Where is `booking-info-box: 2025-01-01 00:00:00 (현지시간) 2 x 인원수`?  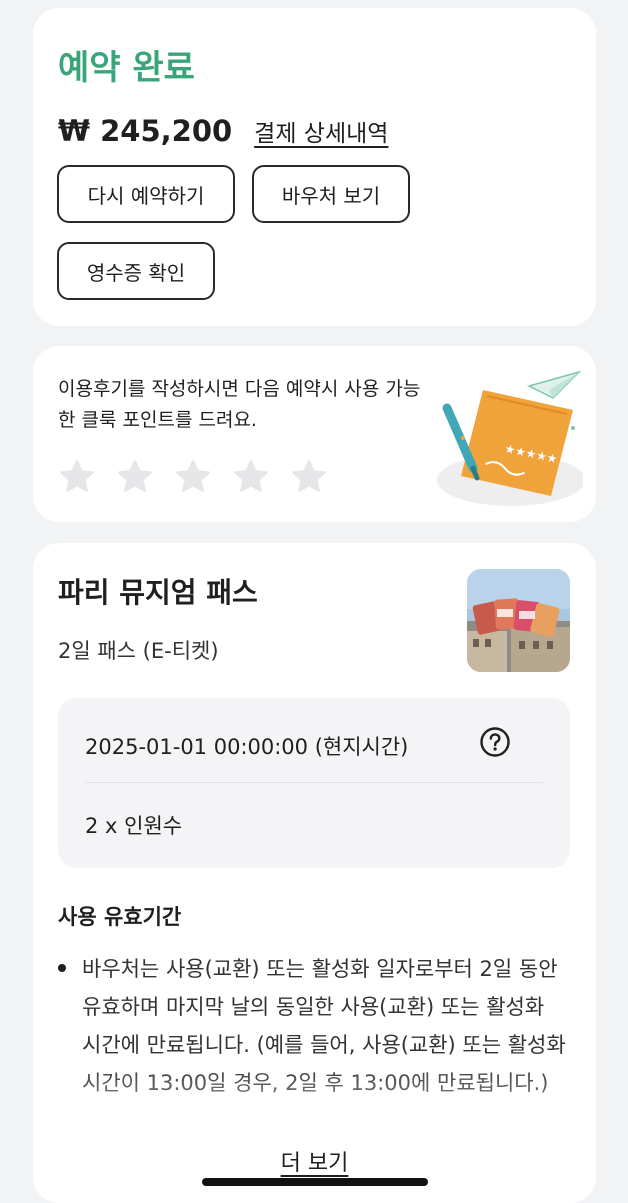 booking-info-box: 2025-01-01 00:00:00 (현지시간) 2 x 인원수 is located at coordinates (314, 783).